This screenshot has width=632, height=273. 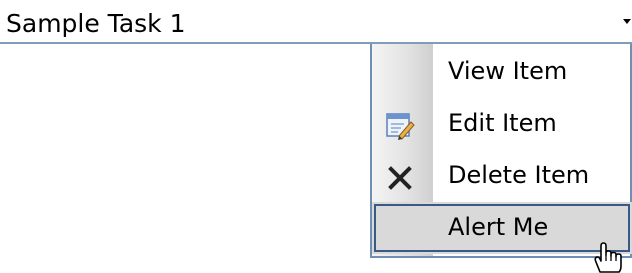 I want to click on menu-item-delete-item: Delete Item, so click(x=502, y=176).